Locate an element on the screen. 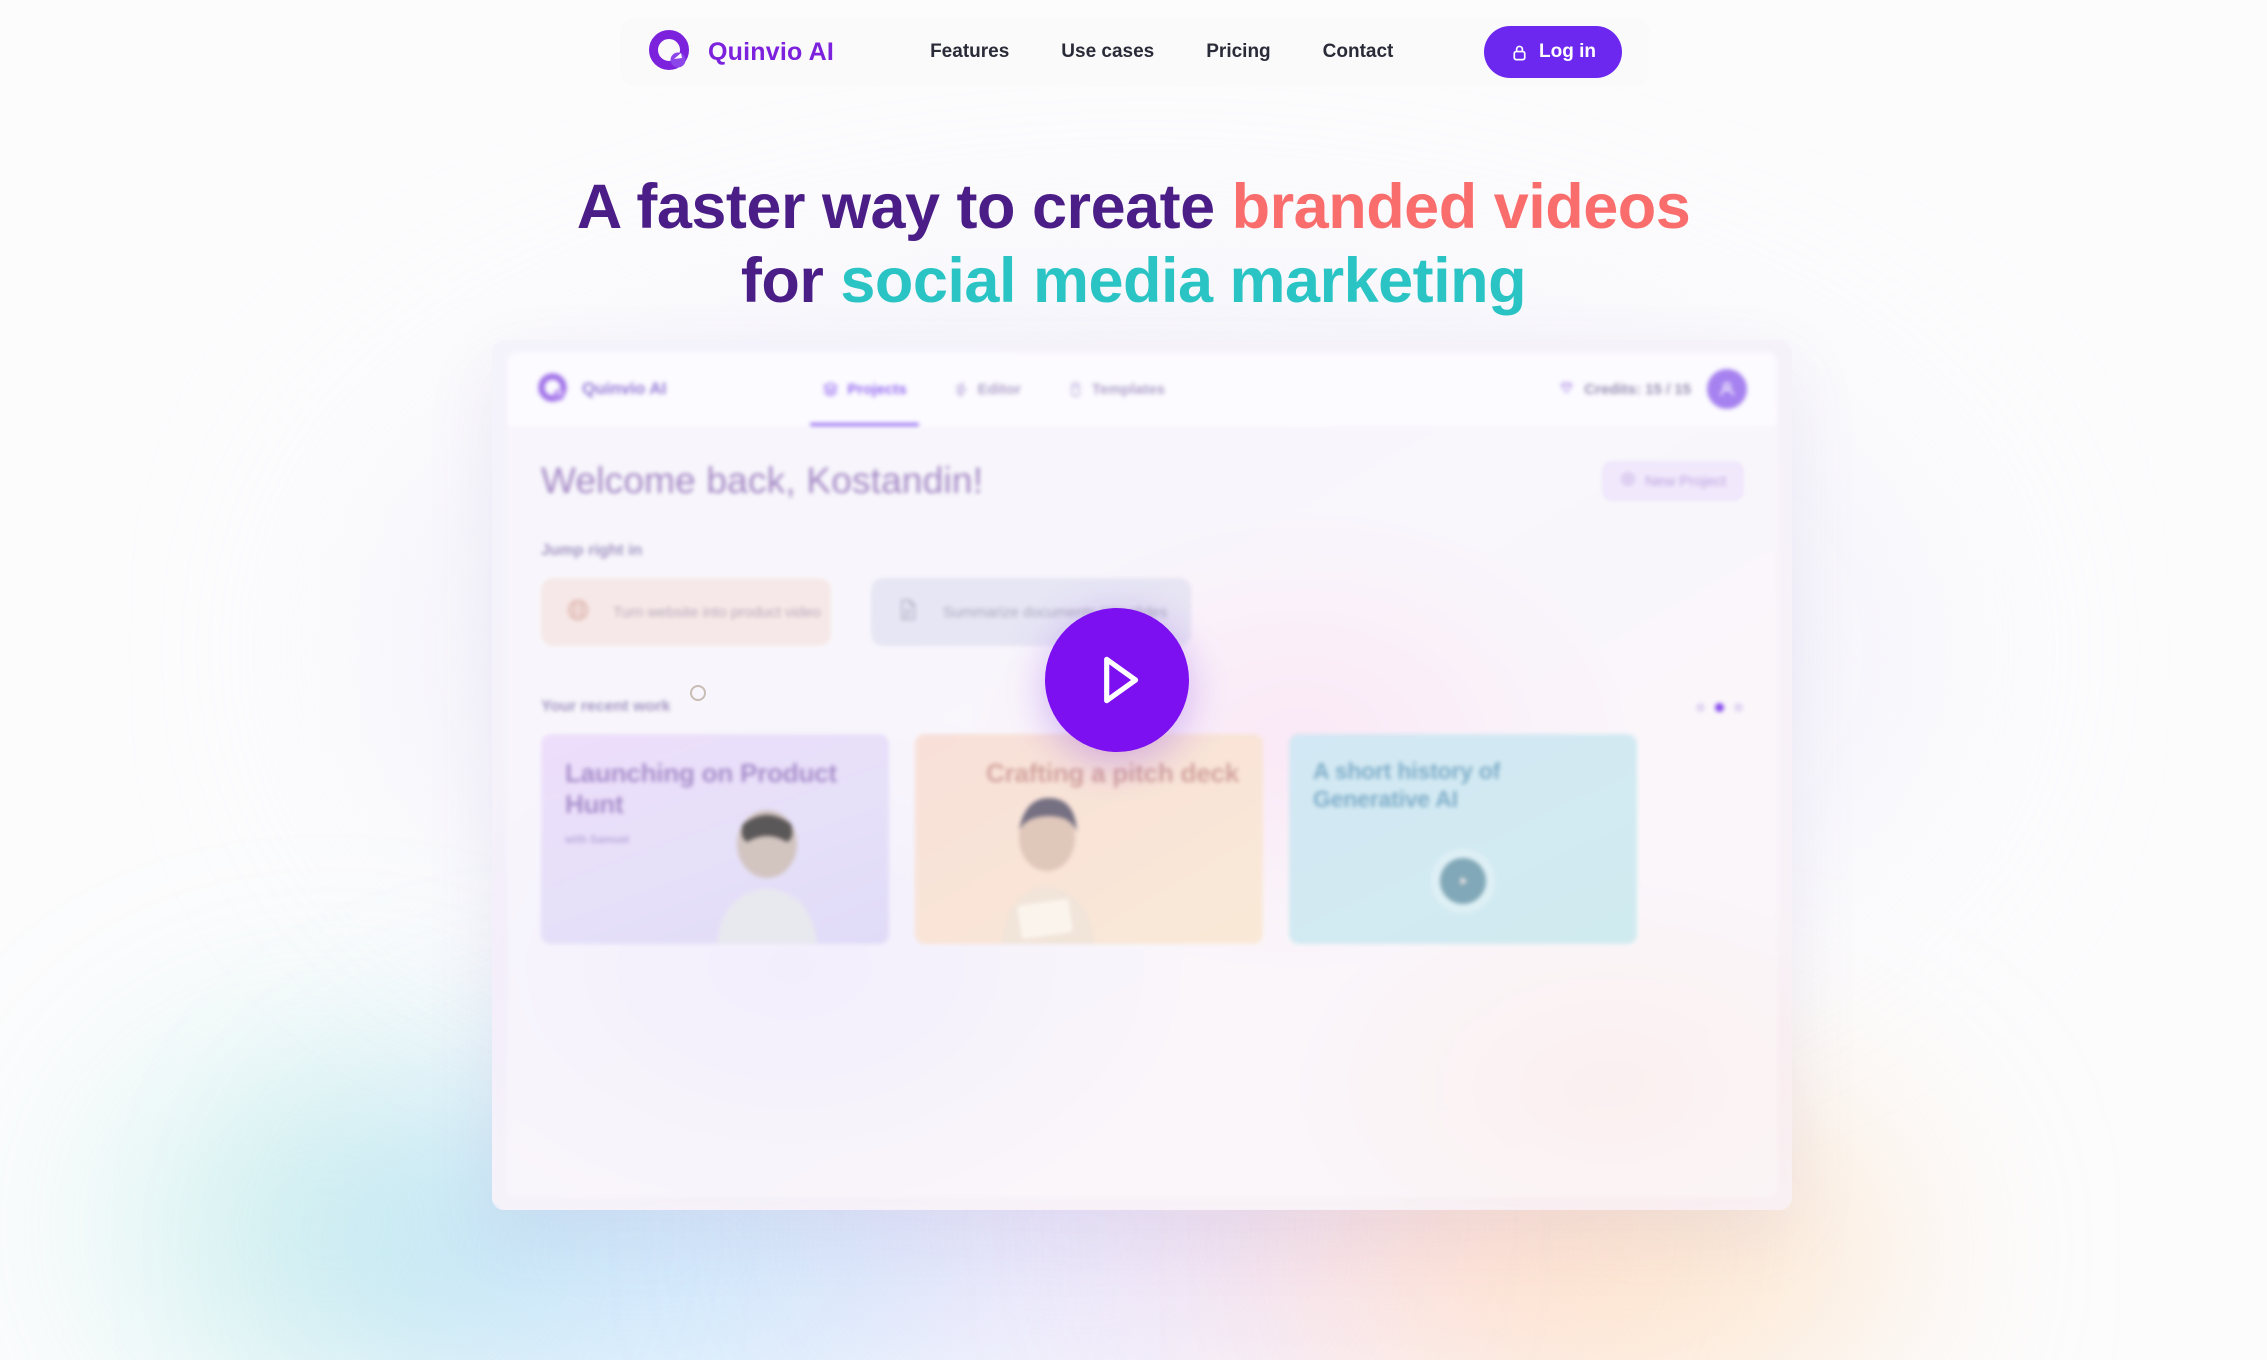 This screenshot has width=2267, height=1360. tab-projects-label: Projects is located at coordinates (877, 389).